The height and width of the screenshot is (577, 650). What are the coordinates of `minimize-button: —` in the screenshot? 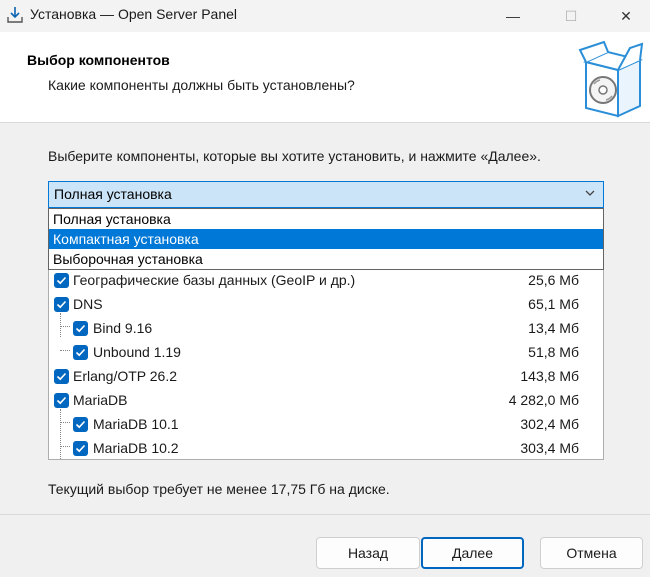 It's located at (513, 16).